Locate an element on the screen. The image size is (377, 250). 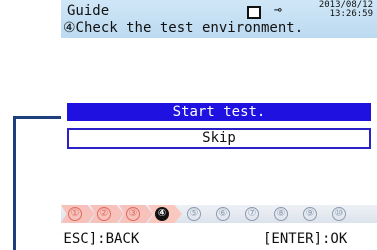
step-progress-bar: ① ② ③ ④ ⑤ ⑥ ⑦ ⑧ ⑨ ⑩ is located at coordinates (219, 214).